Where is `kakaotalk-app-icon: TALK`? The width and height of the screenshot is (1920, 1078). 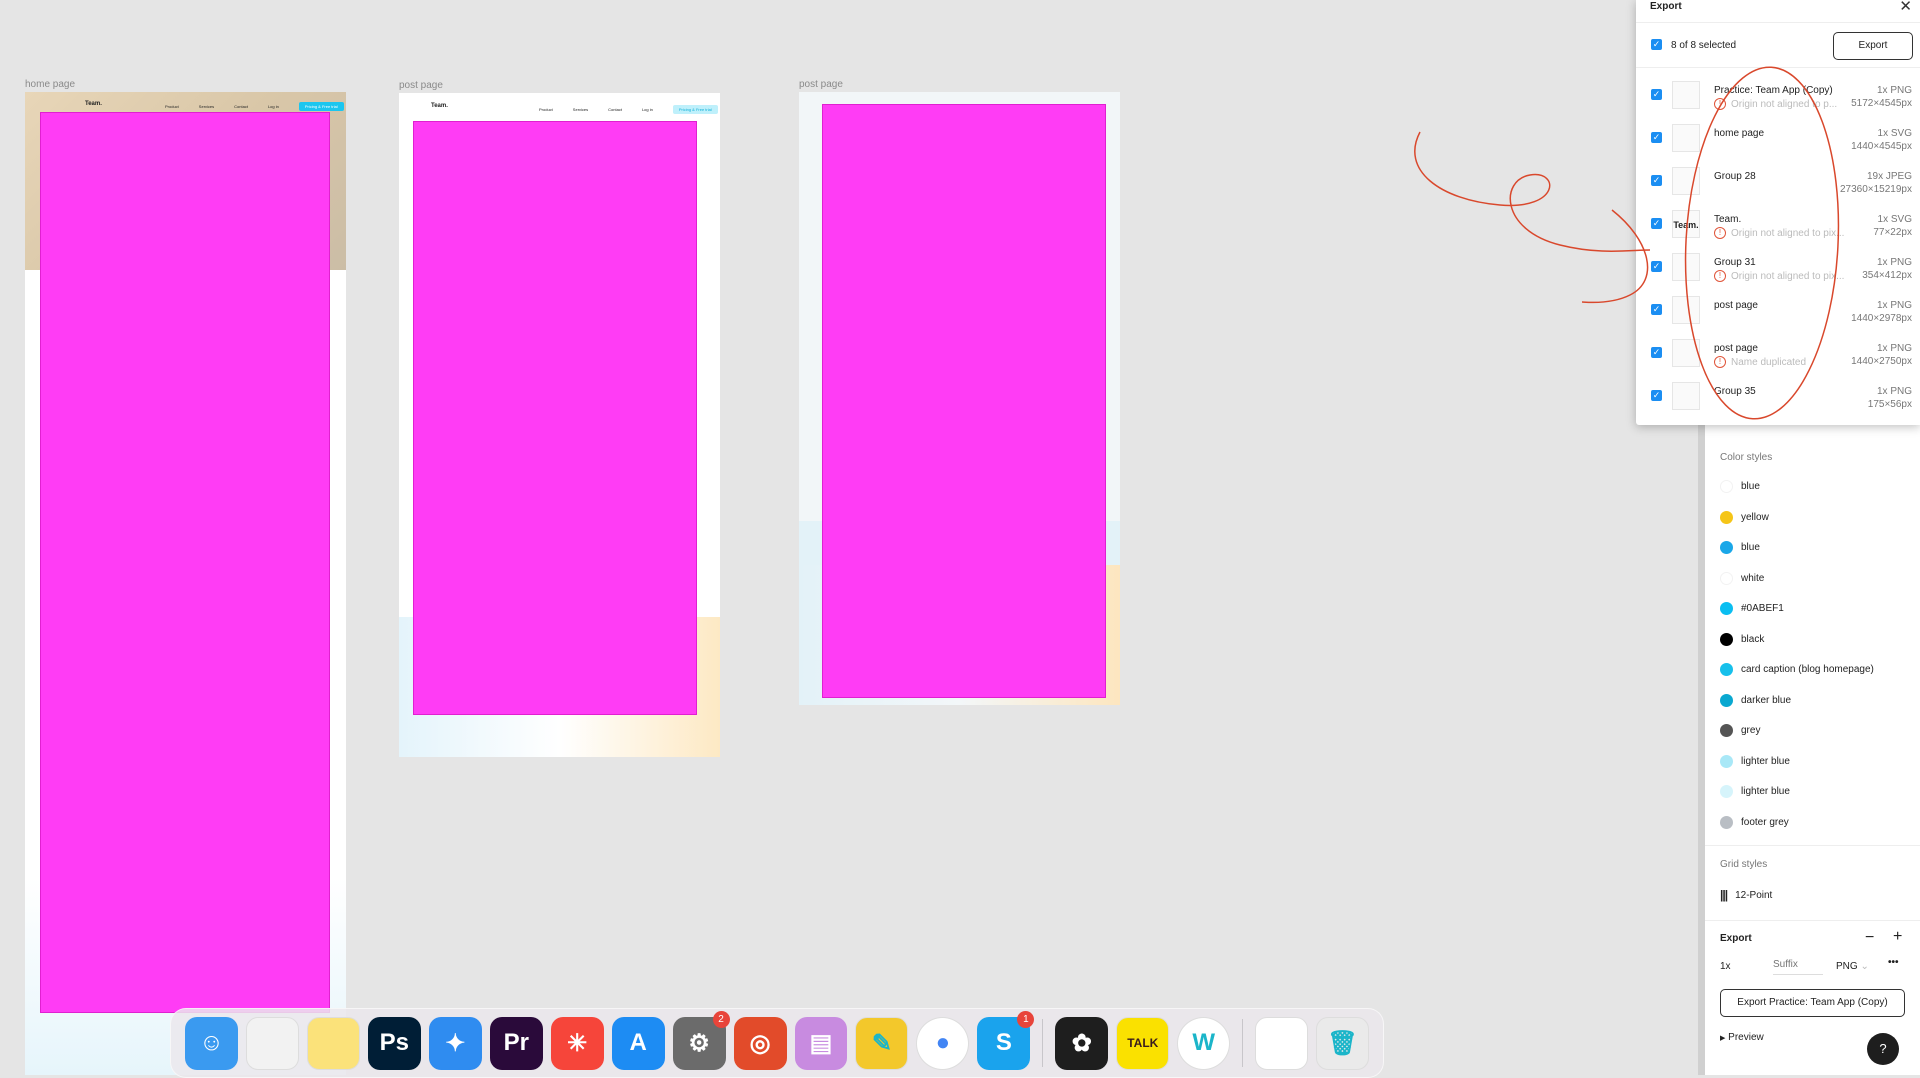 kakaotalk-app-icon: TALK is located at coordinates (1143, 1043).